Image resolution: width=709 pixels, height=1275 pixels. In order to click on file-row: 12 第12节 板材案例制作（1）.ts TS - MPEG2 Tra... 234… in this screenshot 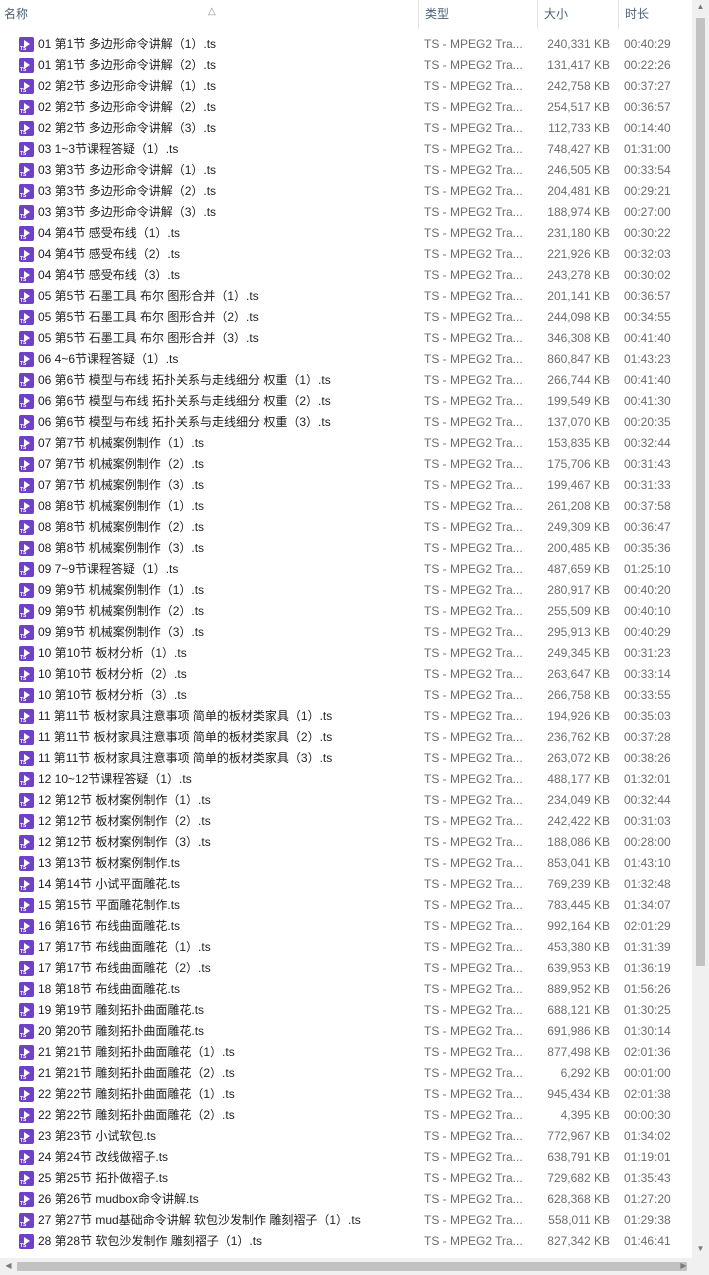, I will do `click(346, 800)`.